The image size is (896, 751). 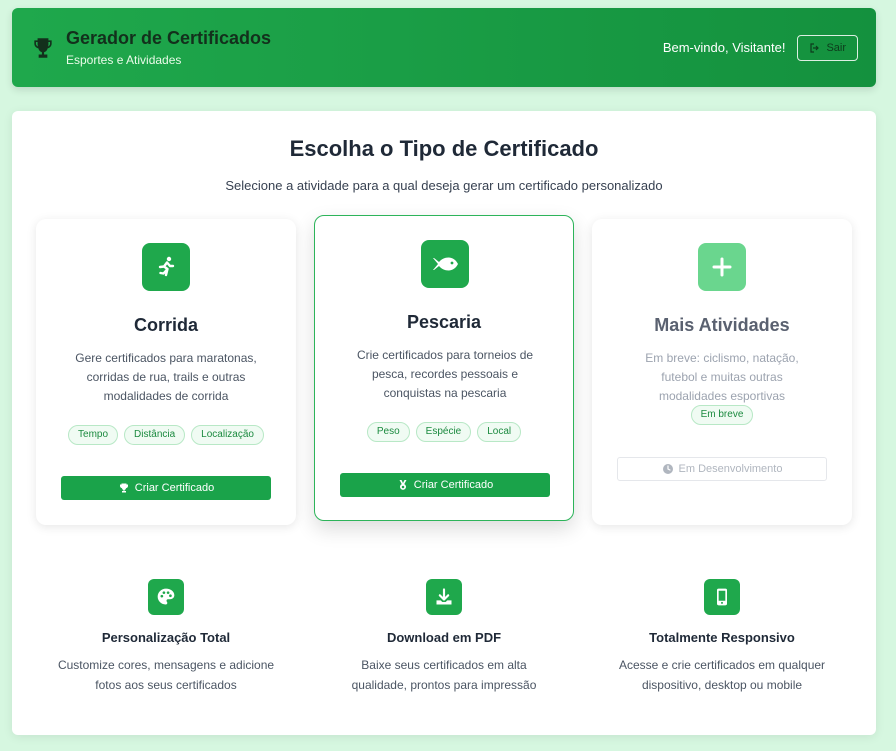 What do you see at coordinates (444, 637) in the screenshot?
I see `feature-title: Download em PDF` at bounding box center [444, 637].